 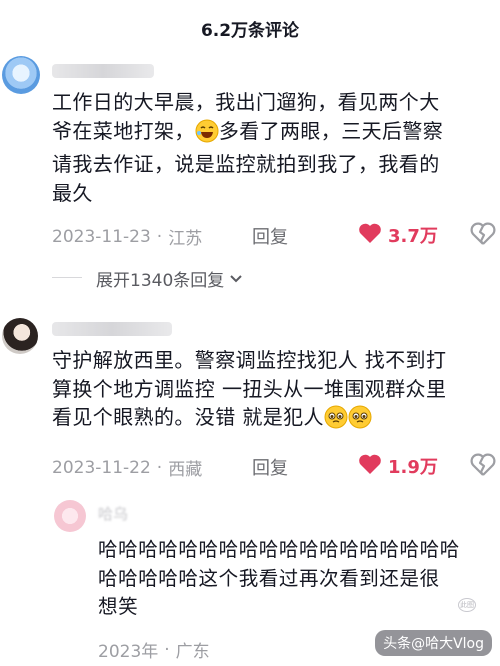 I want to click on comment-date: 2023-11-23, so click(x=101, y=236).